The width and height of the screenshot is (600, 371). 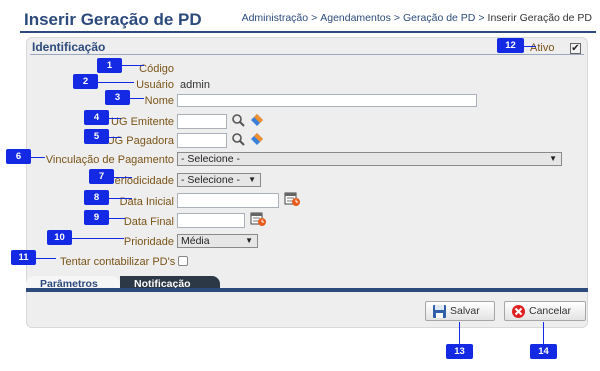 I want to click on save-button: Salvar, so click(x=460, y=311).